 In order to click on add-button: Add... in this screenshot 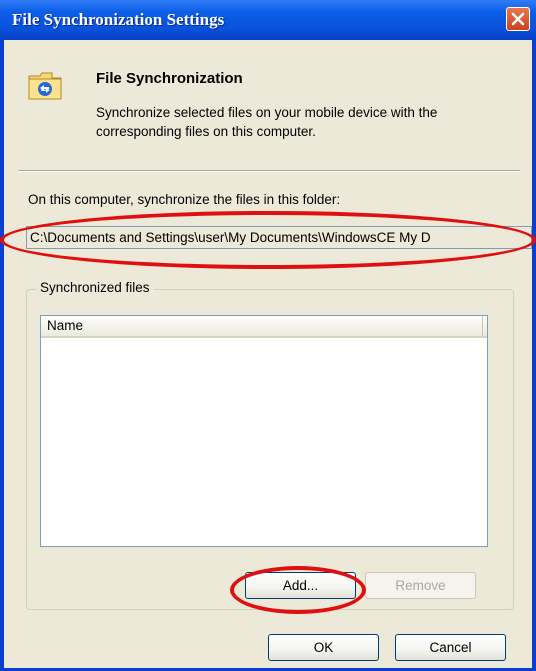, I will do `click(300, 585)`.